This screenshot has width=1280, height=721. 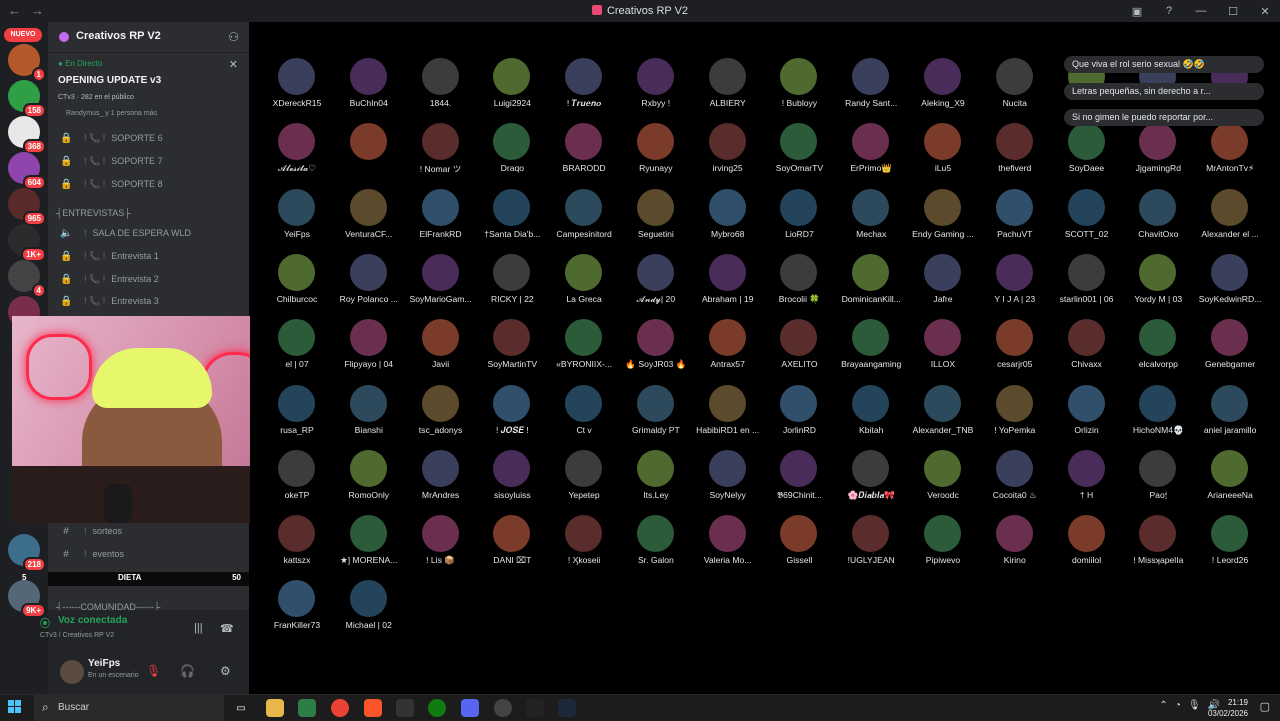 I want to click on voice-status: Voz conectada, so click(x=118, y=620).